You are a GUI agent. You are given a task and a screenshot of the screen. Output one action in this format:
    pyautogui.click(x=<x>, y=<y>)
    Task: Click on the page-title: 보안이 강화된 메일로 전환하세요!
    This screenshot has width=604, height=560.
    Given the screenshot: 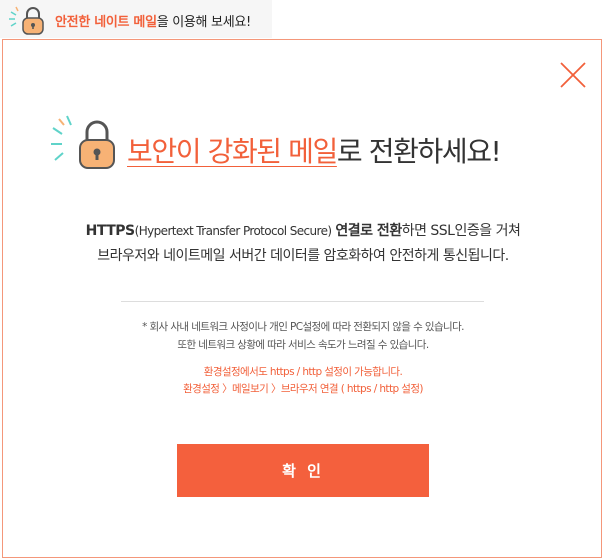 What is the action you would take?
    pyautogui.click(x=314, y=150)
    